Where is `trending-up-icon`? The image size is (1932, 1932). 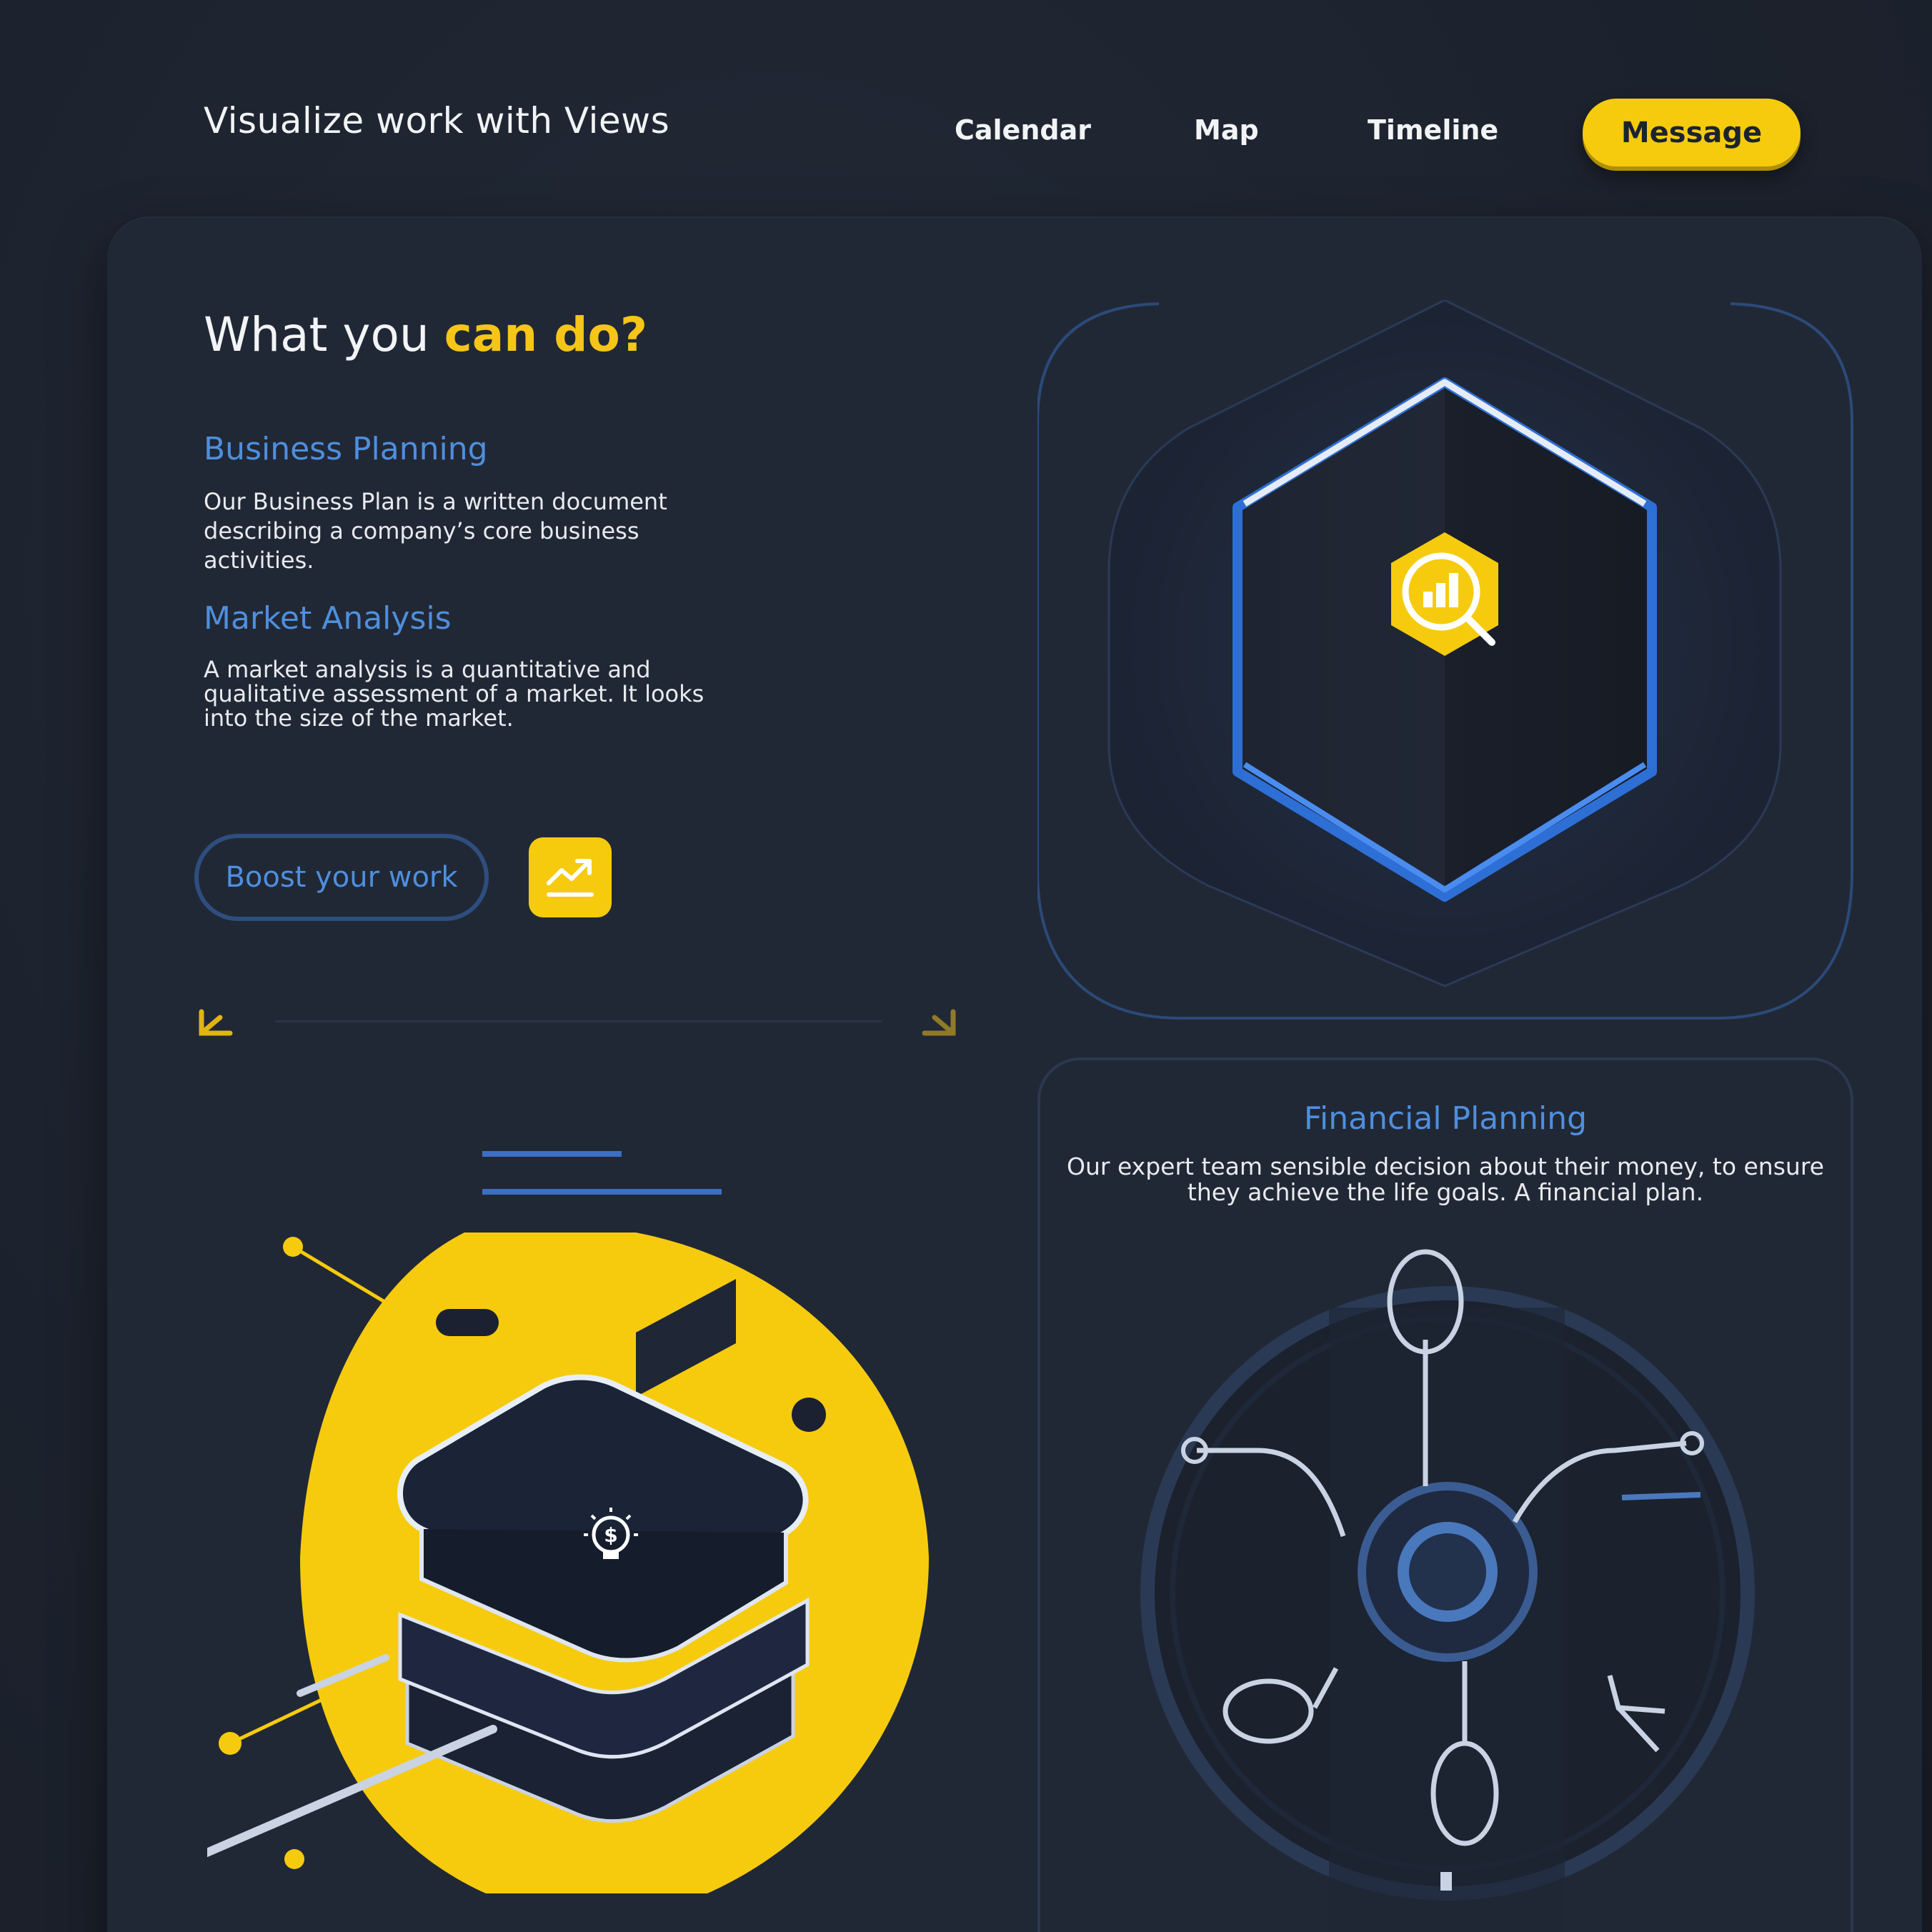 trending-up-icon is located at coordinates (570, 878).